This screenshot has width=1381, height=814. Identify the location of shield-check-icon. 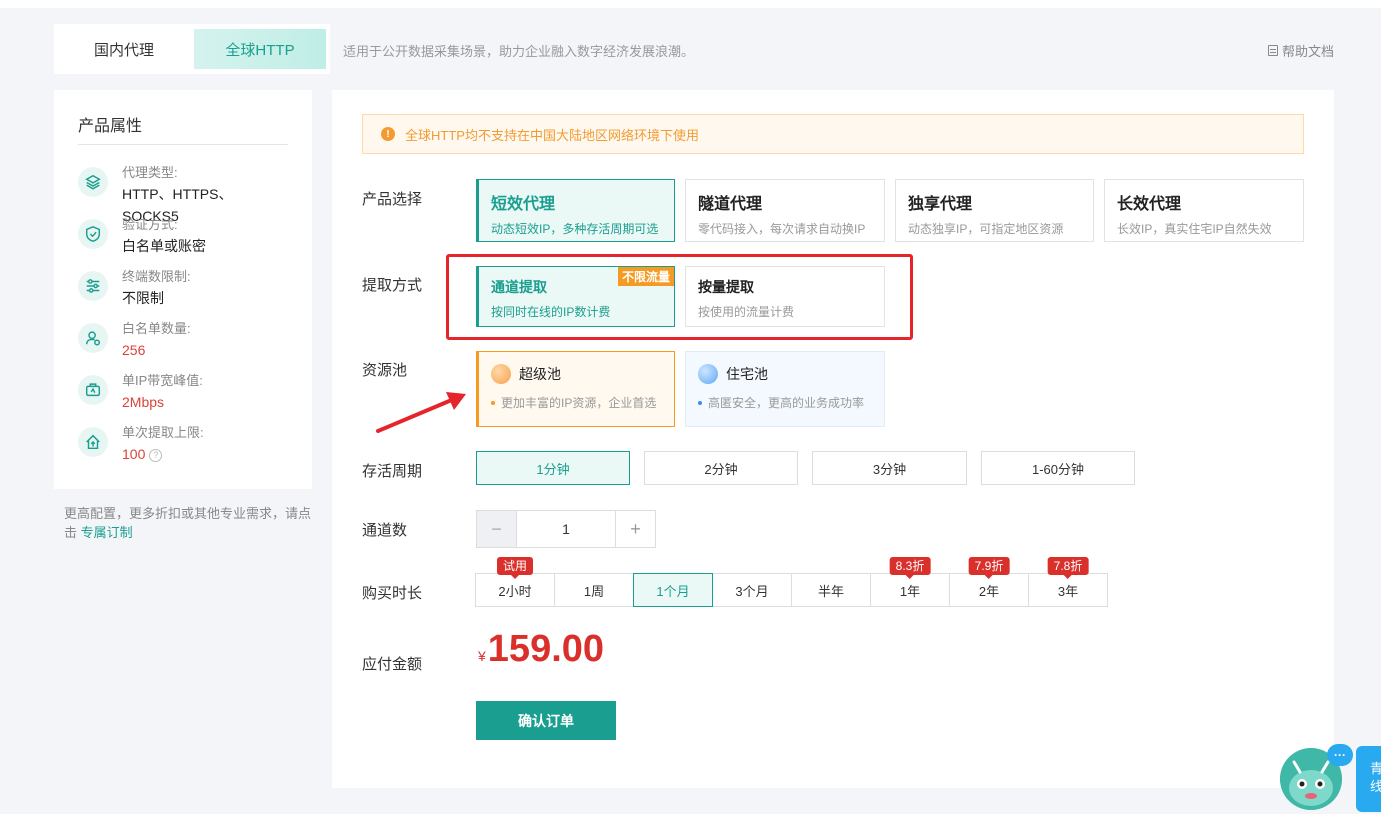
(93, 234).